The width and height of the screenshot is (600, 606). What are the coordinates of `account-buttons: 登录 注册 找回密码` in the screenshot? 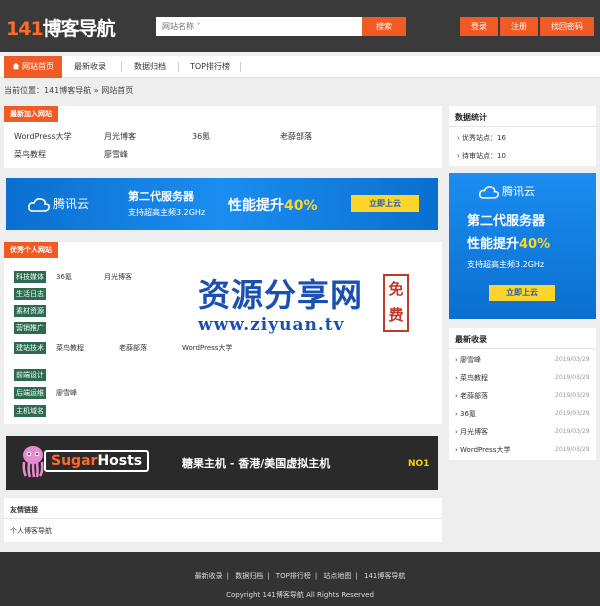 It's located at (527, 26).